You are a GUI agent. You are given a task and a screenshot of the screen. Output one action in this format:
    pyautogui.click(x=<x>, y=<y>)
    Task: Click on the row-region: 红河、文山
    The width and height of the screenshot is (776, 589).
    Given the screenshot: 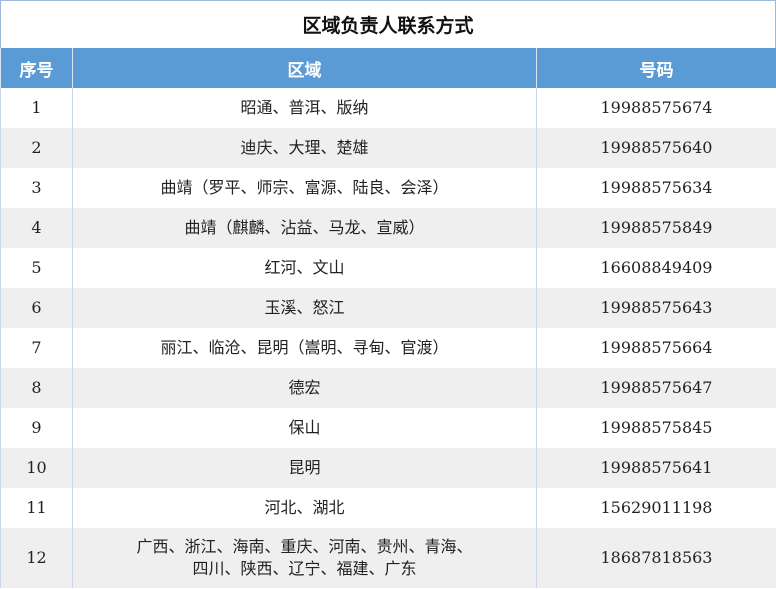 What is the action you would take?
    pyautogui.click(x=304, y=268)
    